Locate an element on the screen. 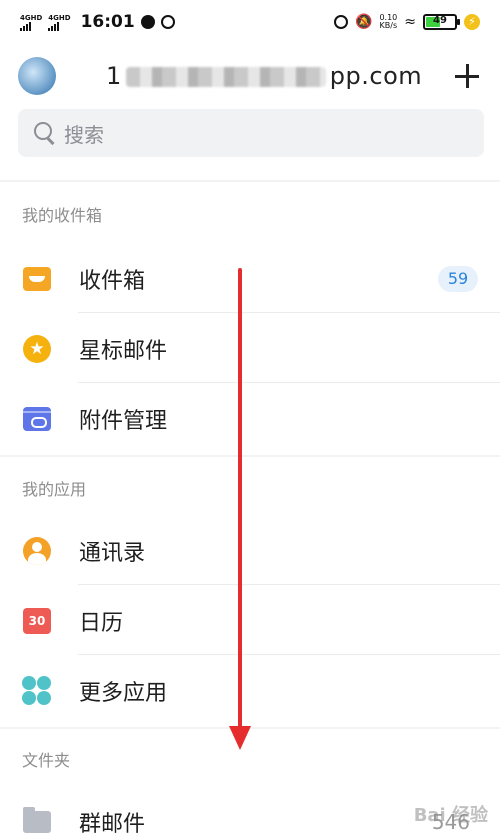 The width and height of the screenshot is (500, 833). star-icon: ★ is located at coordinates (37, 349).